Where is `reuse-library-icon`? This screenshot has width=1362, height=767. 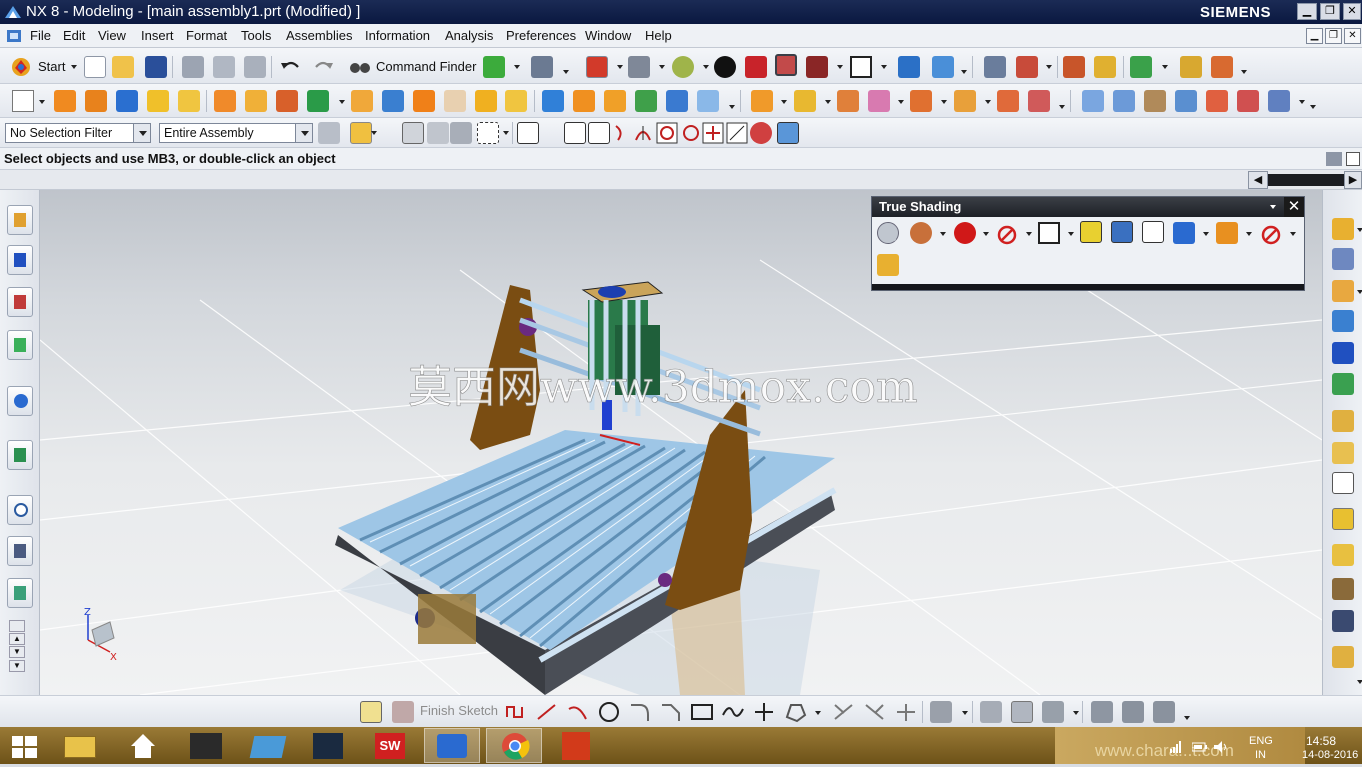
reuse-library-icon is located at coordinates (20, 345).